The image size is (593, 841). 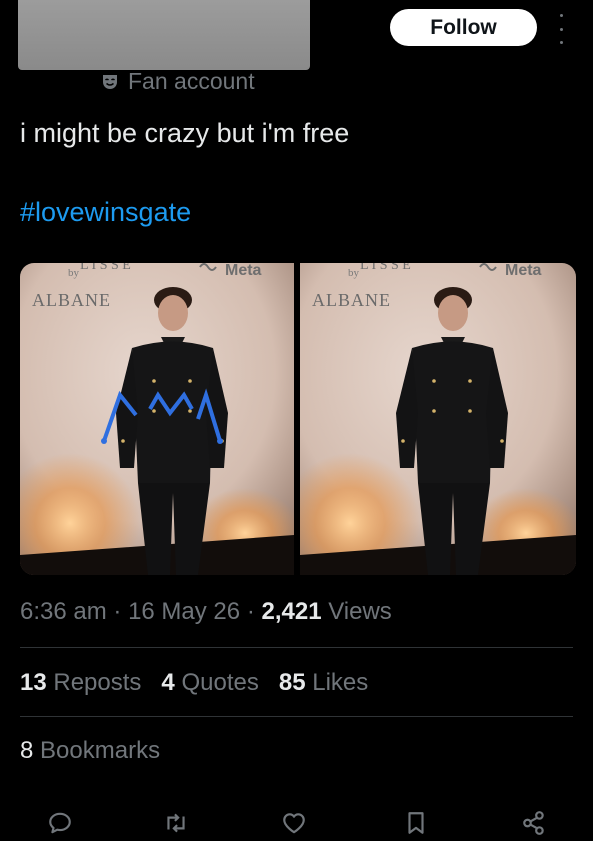 I want to click on views-label: Views, so click(x=360, y=611).